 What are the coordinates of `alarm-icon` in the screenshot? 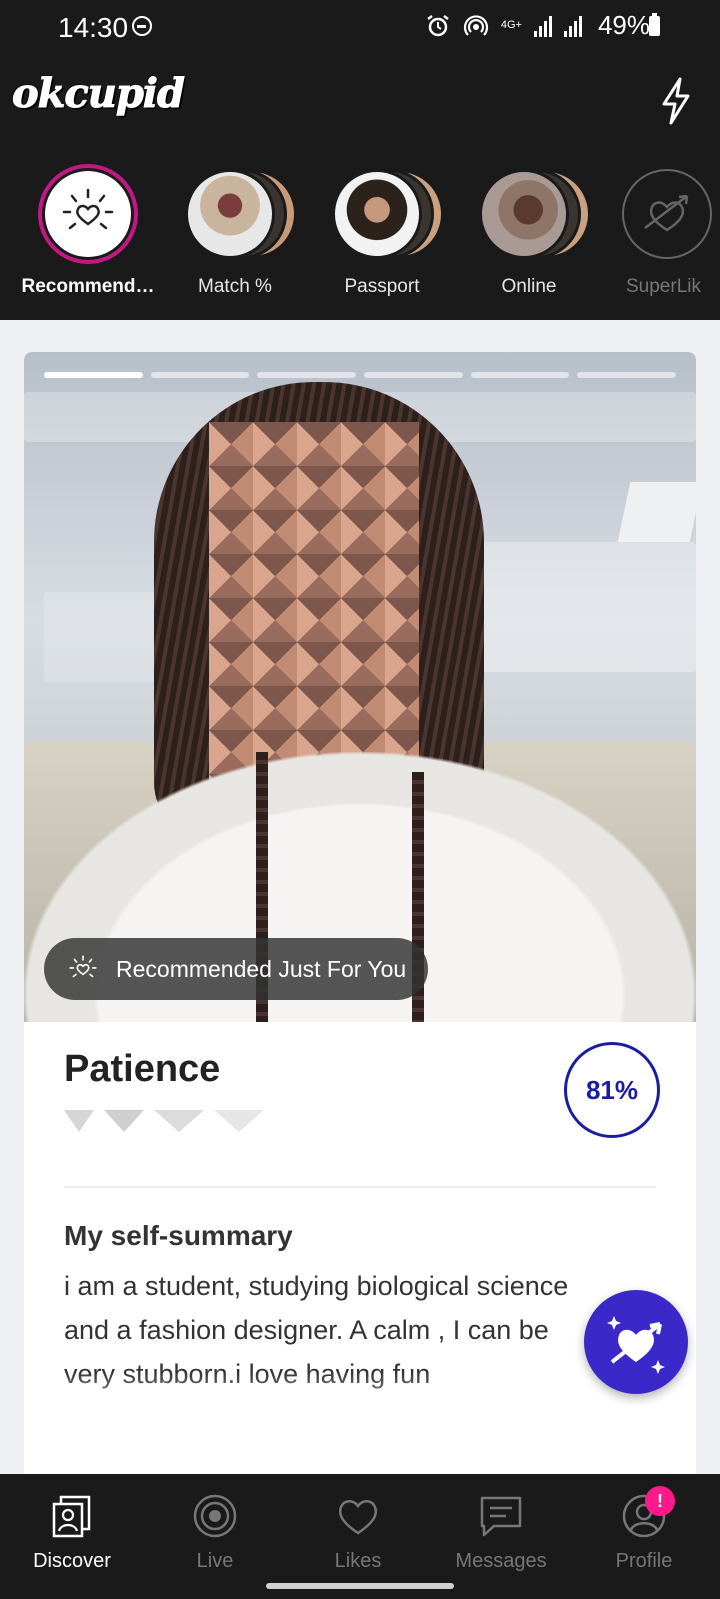 It's located at (438, 25).